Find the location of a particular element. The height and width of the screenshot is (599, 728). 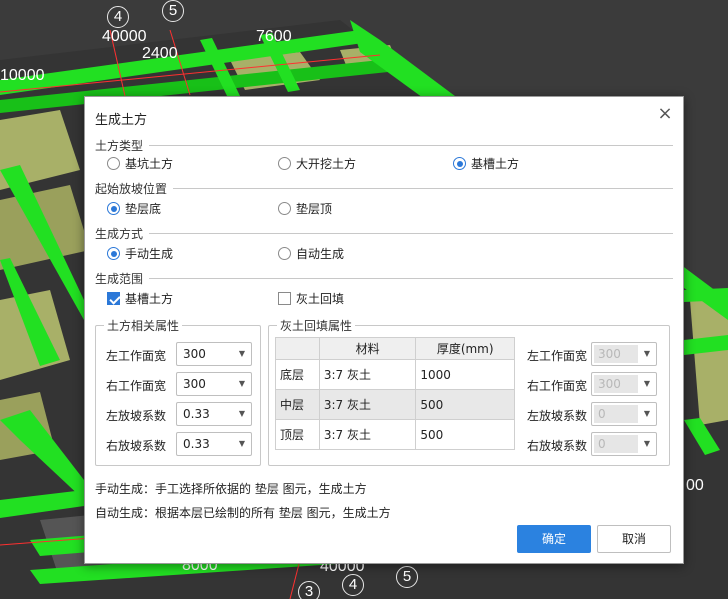

checkbox-icon is located at coordinates (284, 298).